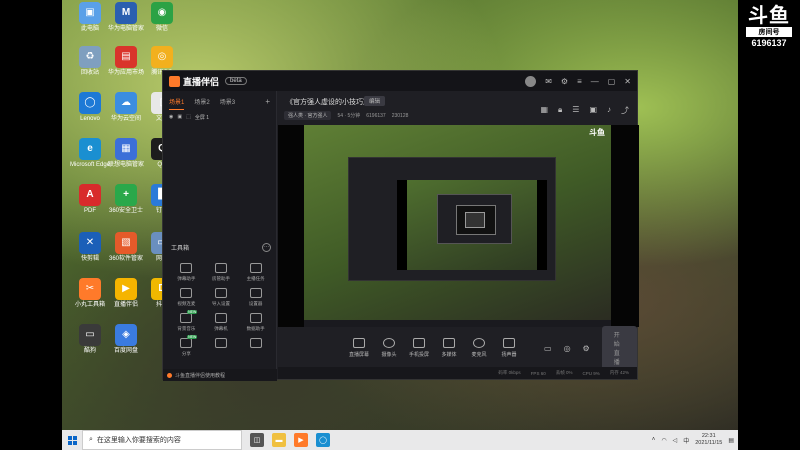 This screenshot has width=800, height=450. I want to click on app-logo-icon, so click(174, 81).